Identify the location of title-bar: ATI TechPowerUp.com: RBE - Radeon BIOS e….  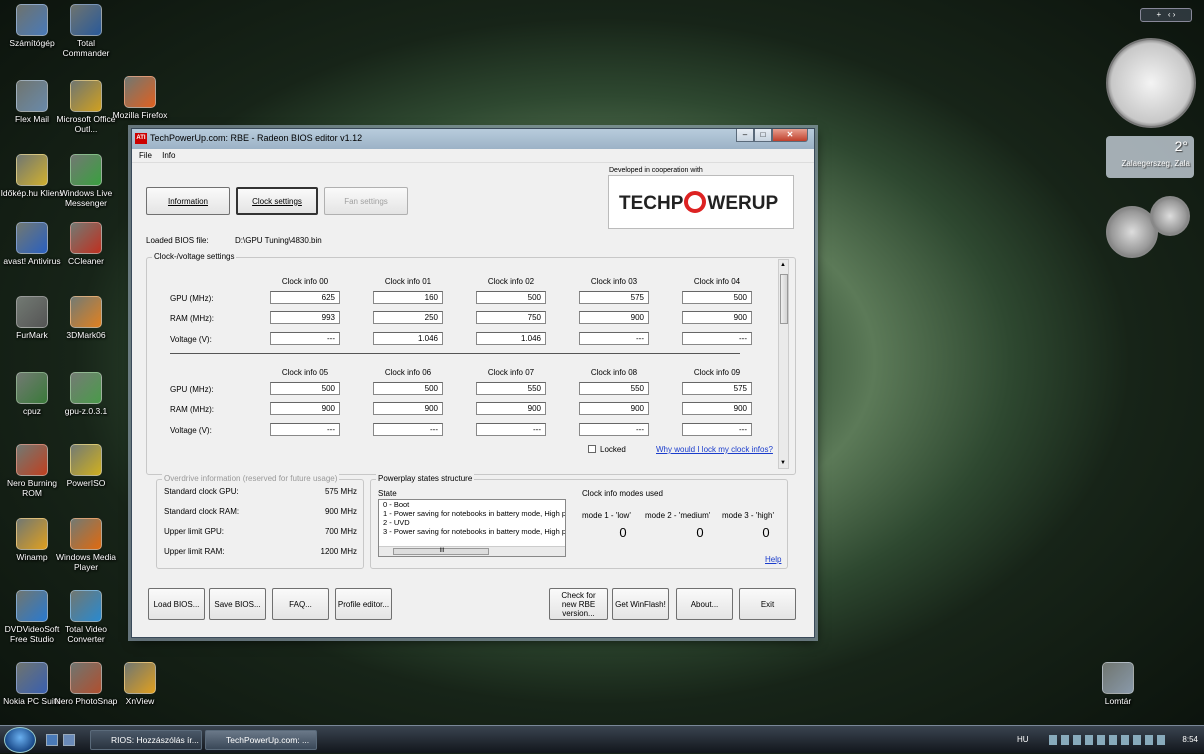
(473, 139).